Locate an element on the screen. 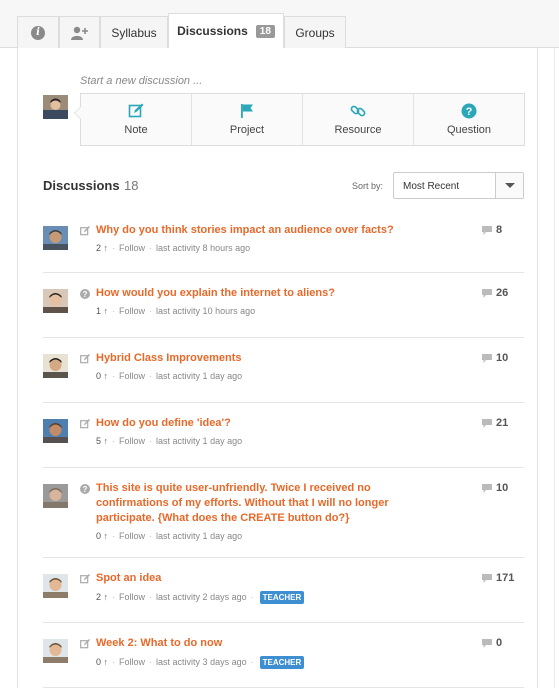 This screenshot has width=559, height=688. user-add-icon is located at coordinates (79, 33).